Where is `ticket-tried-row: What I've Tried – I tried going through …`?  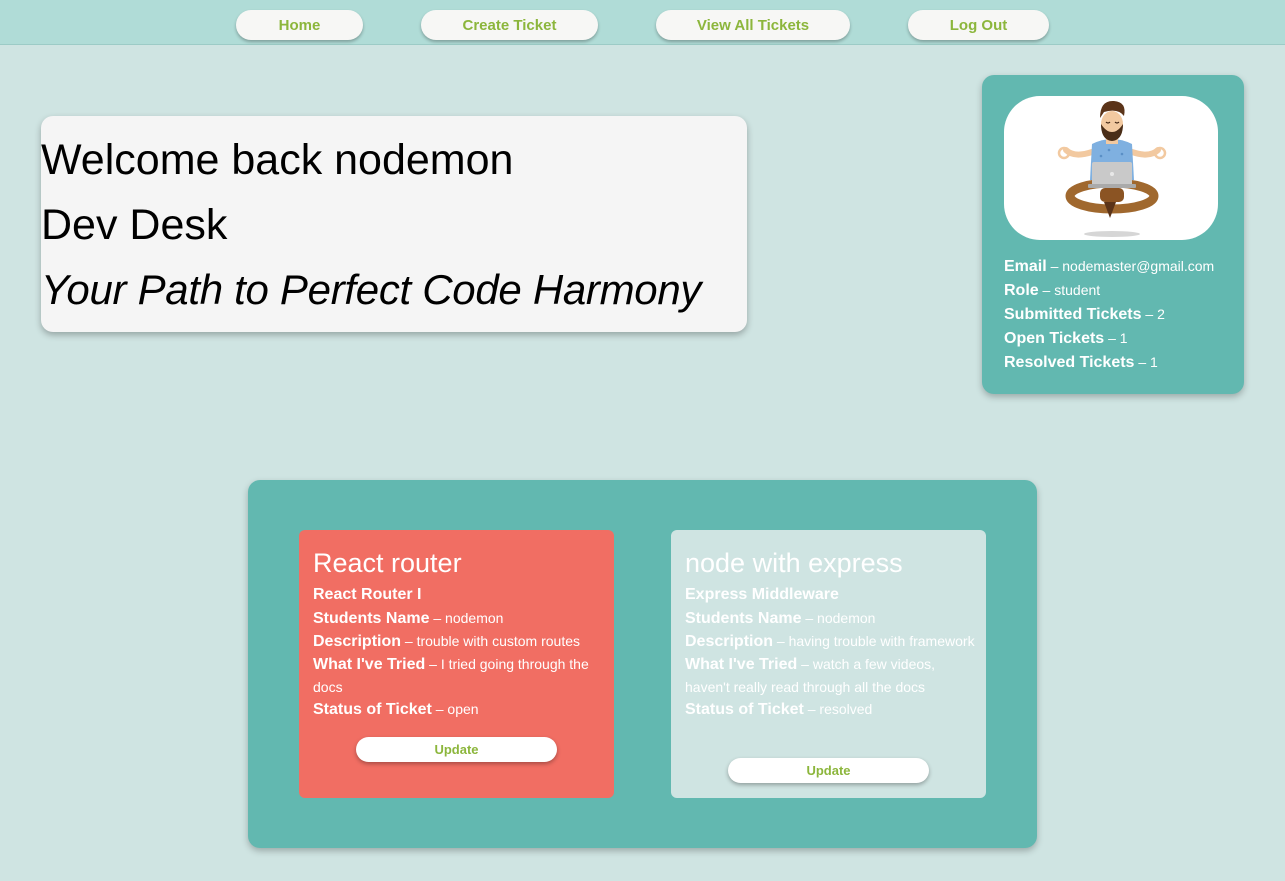 ticket-tried-row: What I've Tried – I tried going through … is located at coordinates (451, 675).